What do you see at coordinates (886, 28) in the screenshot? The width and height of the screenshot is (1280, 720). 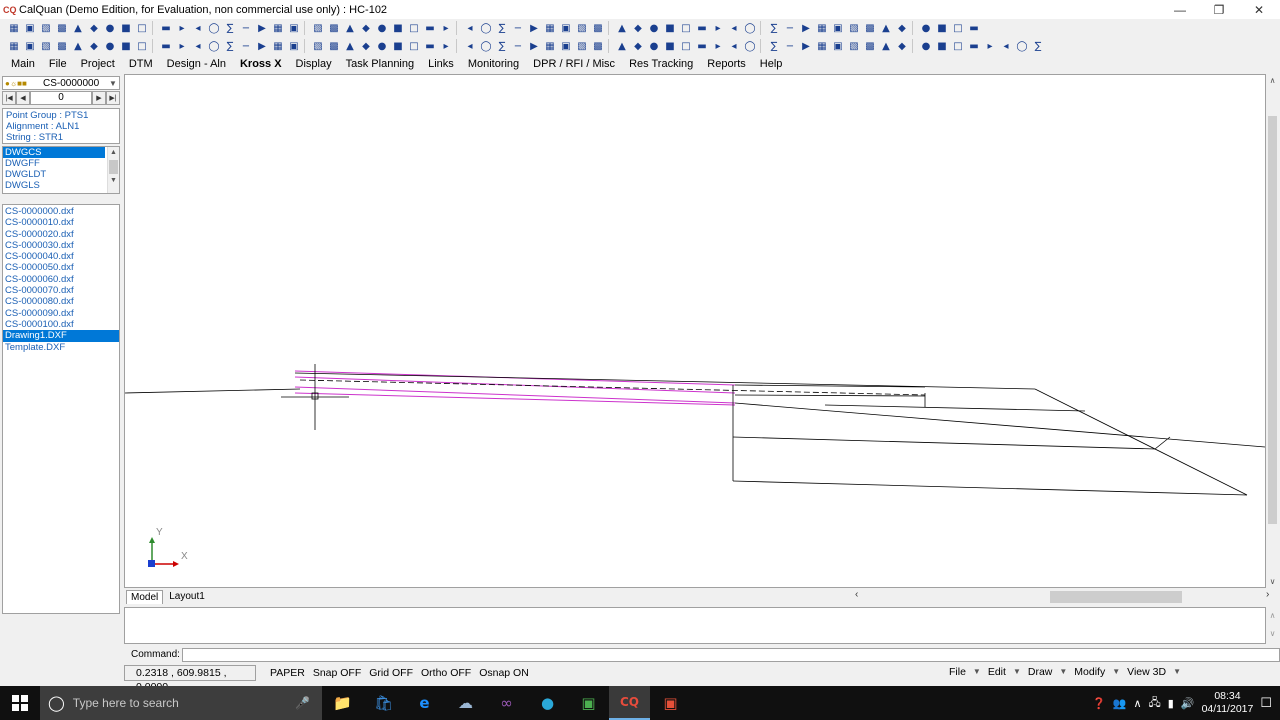 I see `cut-icon: ▲` at bounding box center [886, 28].